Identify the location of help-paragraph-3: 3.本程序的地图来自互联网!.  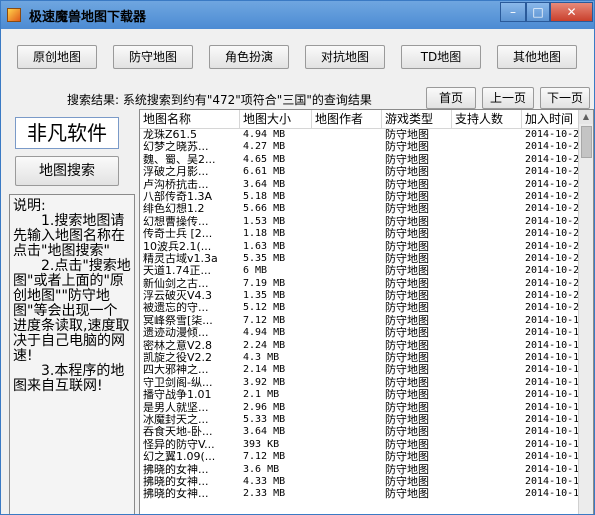
(69, 378).